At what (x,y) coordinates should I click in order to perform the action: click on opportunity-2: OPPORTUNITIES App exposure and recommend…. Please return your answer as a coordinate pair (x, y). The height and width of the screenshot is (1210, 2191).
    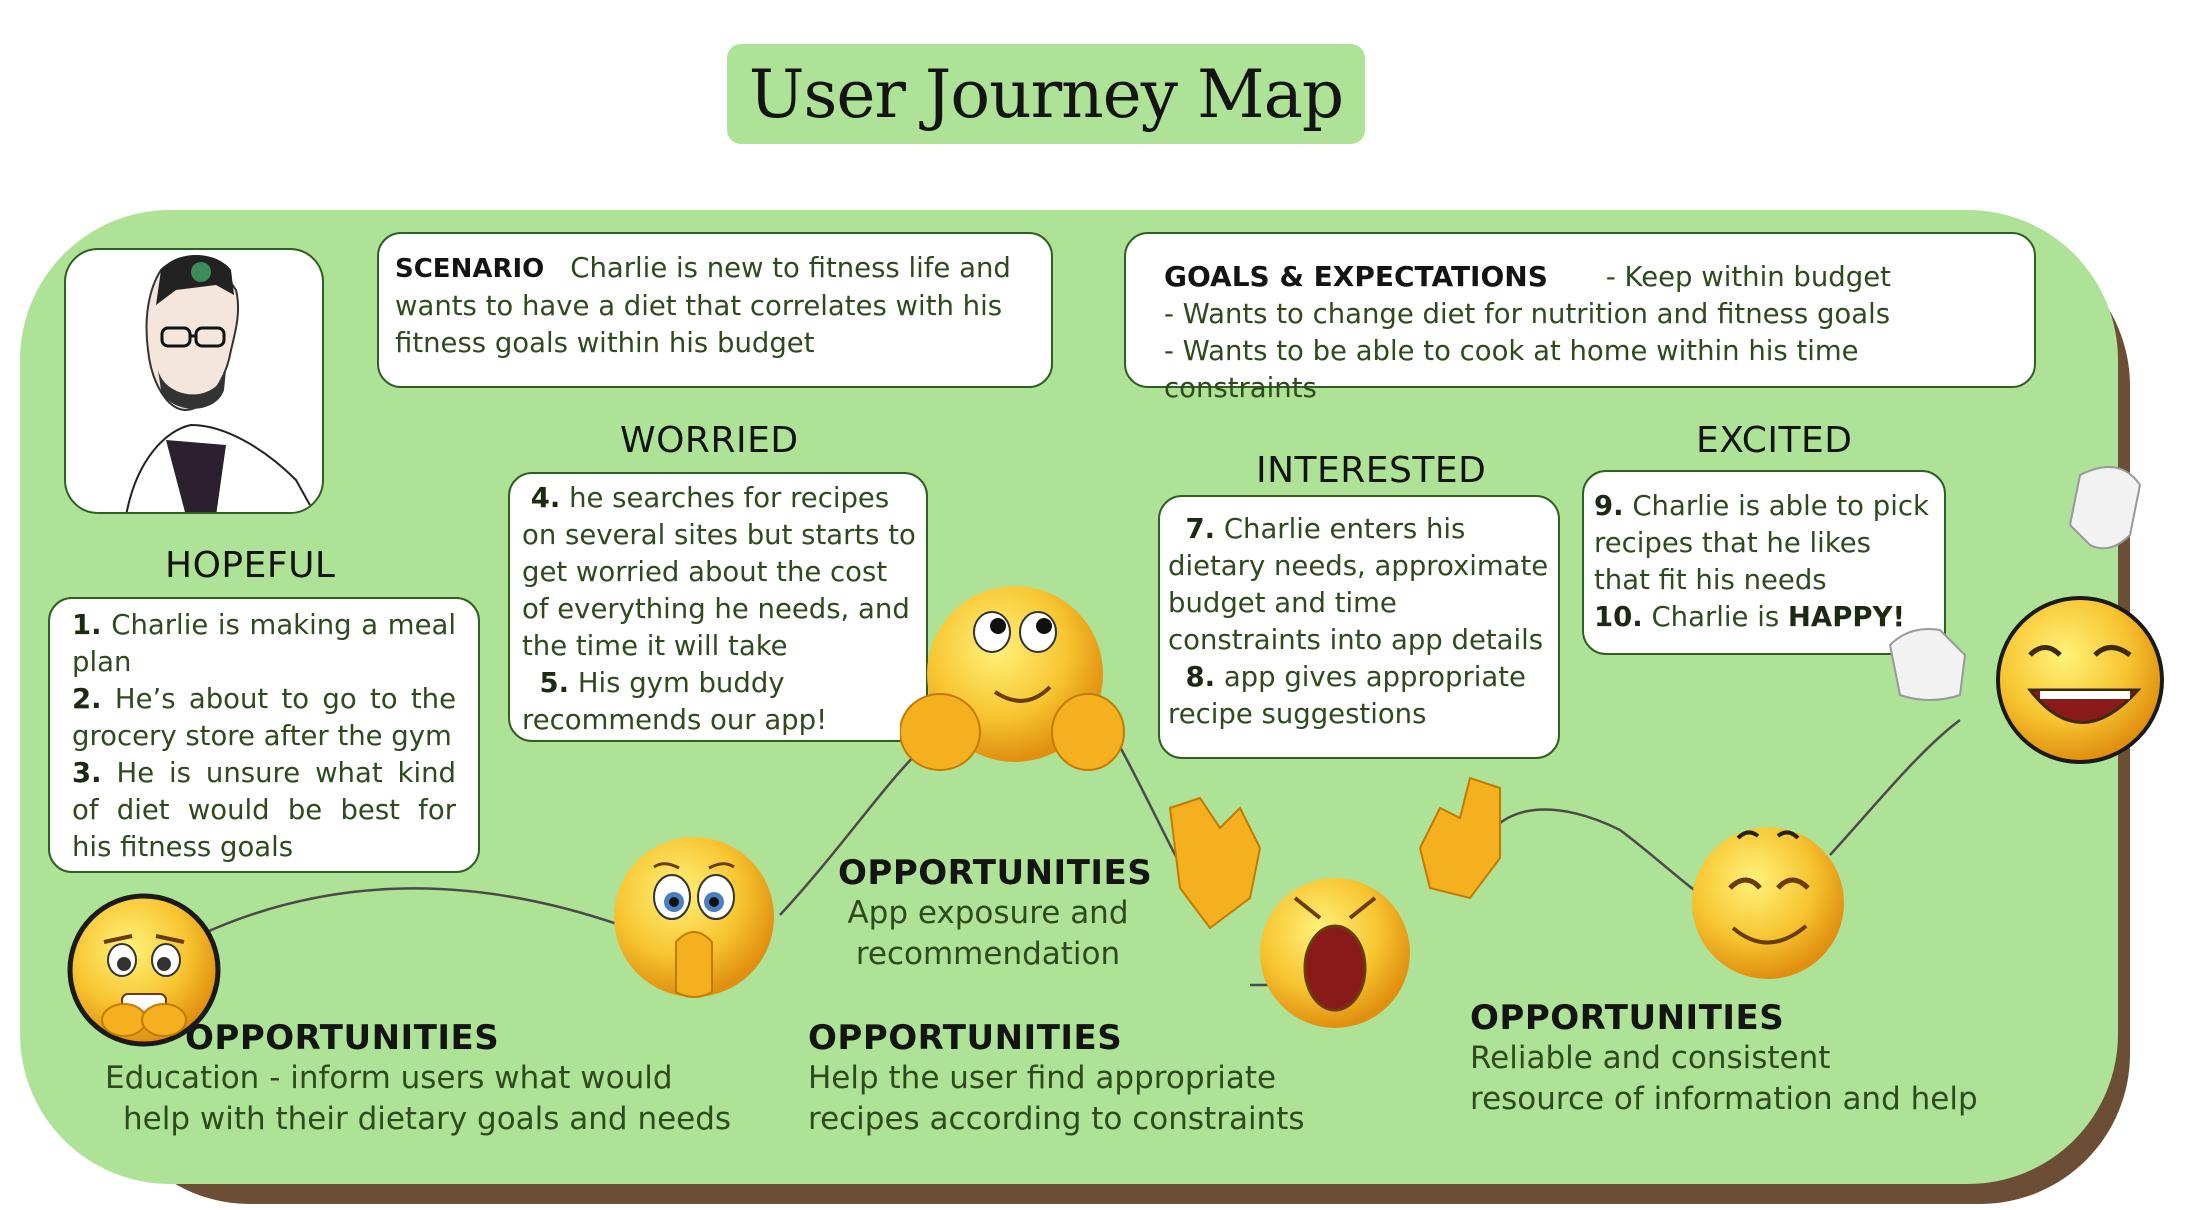
    Looking at the image, I should click on (995, 914).